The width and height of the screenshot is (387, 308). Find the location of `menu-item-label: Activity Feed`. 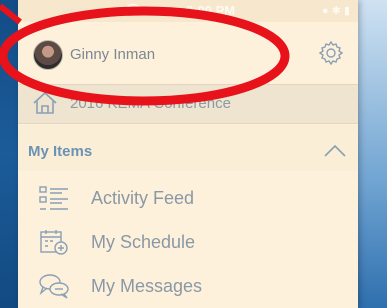

menu-item-label: Activity Feed is located at coordinates (143, 198).